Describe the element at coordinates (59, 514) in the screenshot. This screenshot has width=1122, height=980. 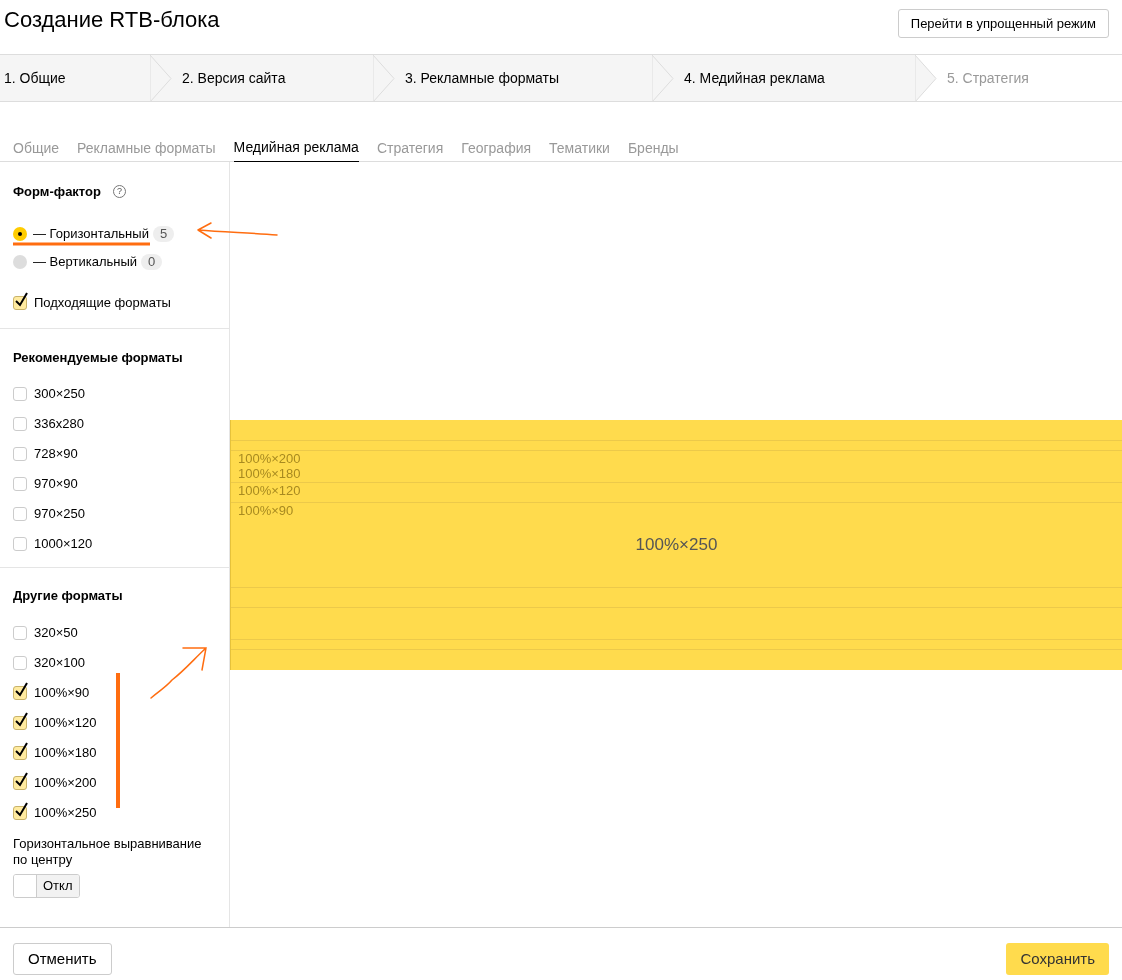
I see `checkbox-label: 970×250` at that location.